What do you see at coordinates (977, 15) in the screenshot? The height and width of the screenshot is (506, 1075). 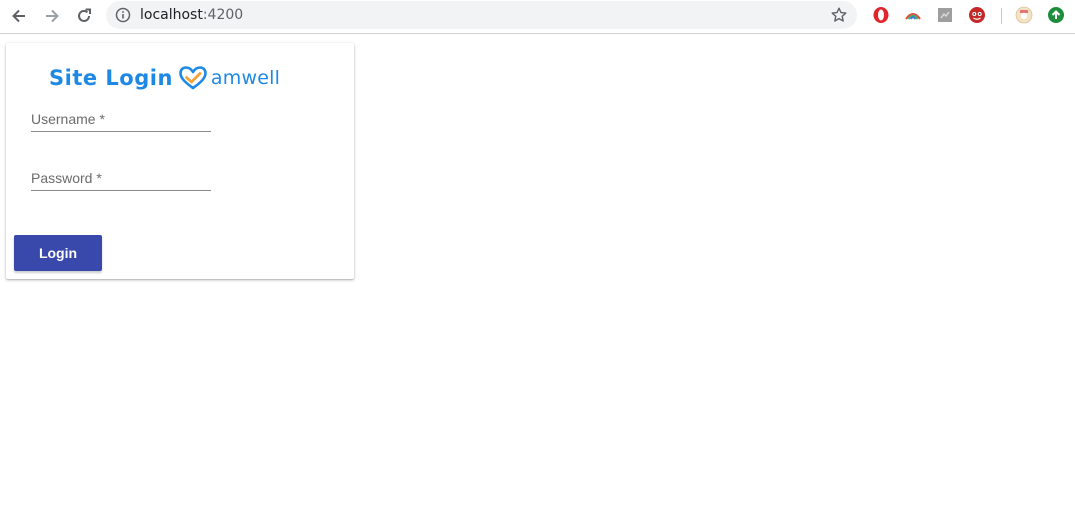 I see `red-monster-extension-icon` at bounding box center [977, 15].